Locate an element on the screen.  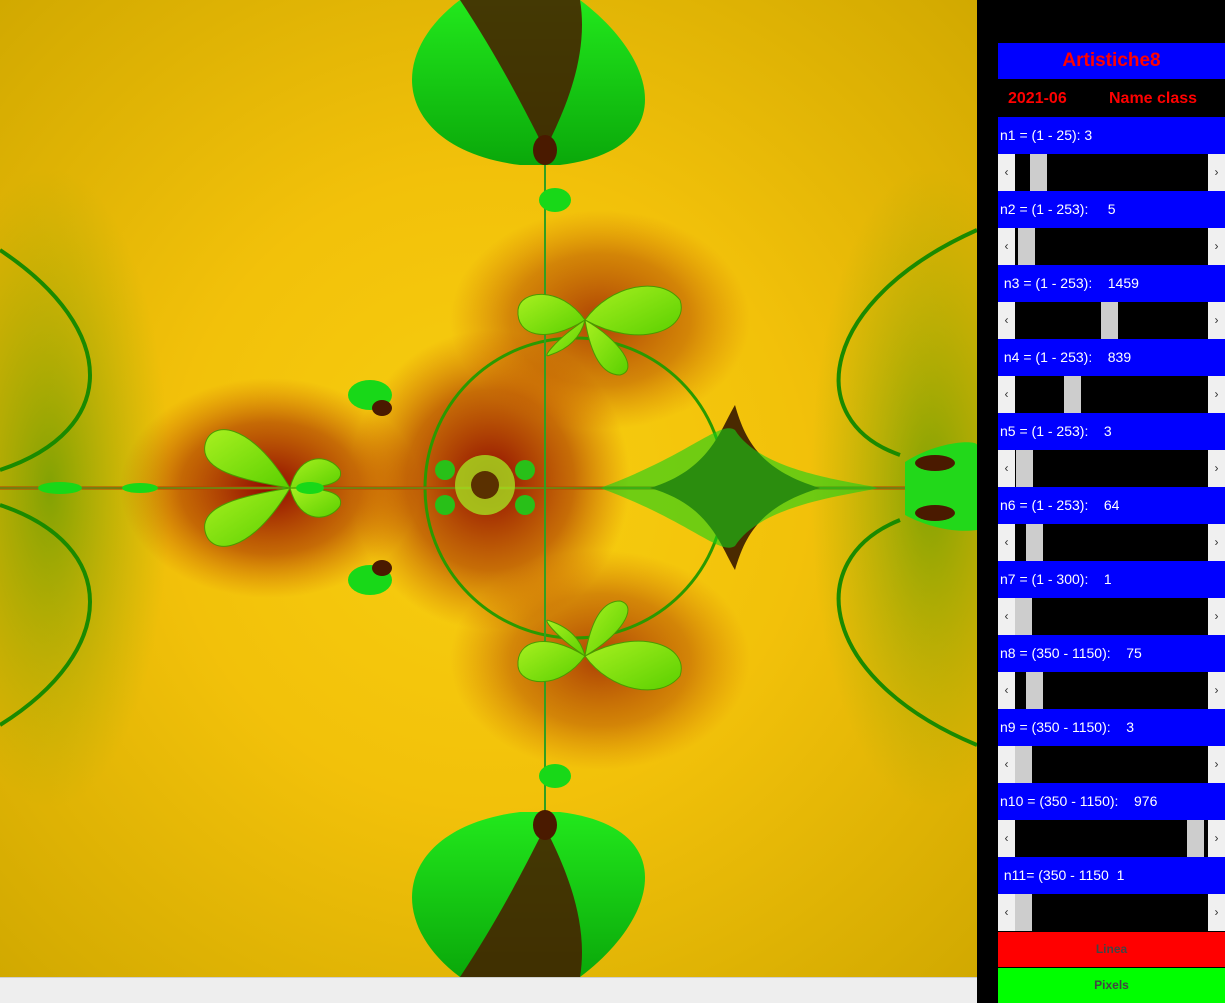
param-scrollbar-n11: ‹ › is located at coordinates (1111, 912).